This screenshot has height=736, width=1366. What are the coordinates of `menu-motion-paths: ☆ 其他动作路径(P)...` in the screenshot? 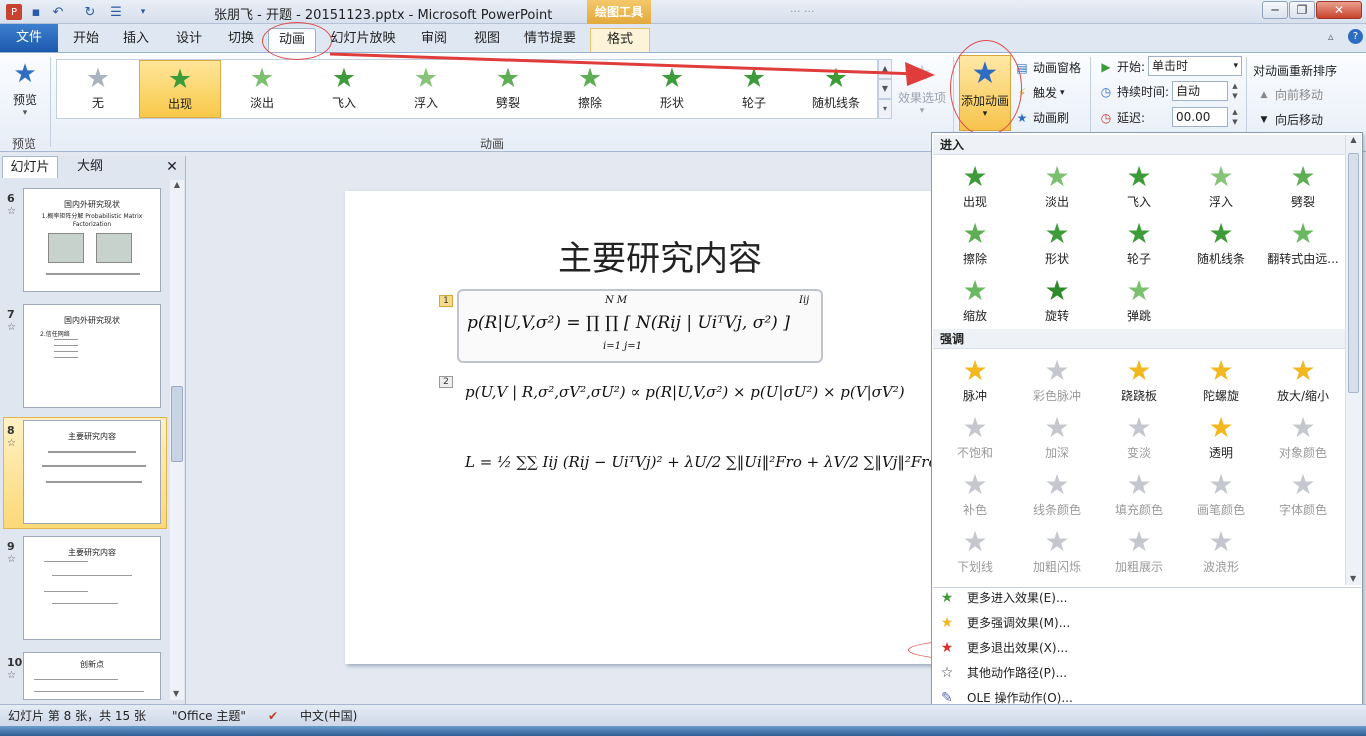 It's located at (1147, 673).